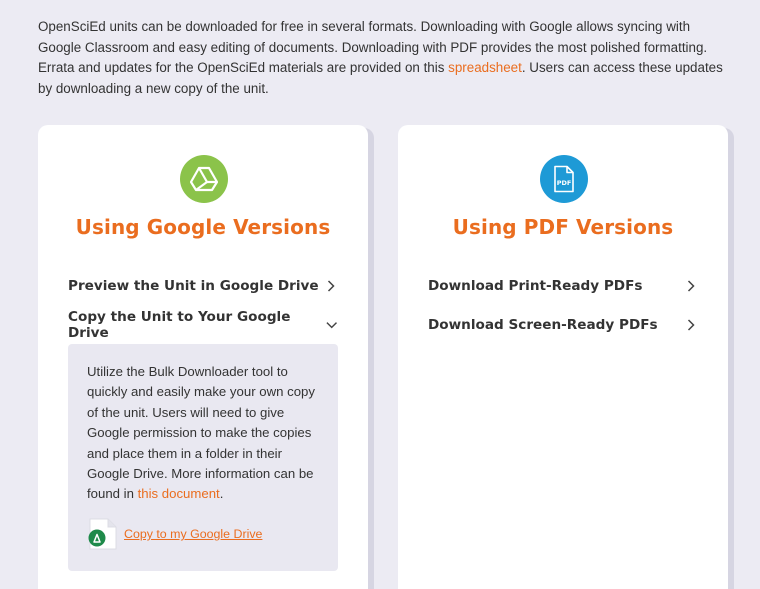 Image resolution: width=760 pixels, height=589 pixels. I want to click on copy-to-google-drive-item: Copy the Unit to Your Google Drive, so click(203, 325).